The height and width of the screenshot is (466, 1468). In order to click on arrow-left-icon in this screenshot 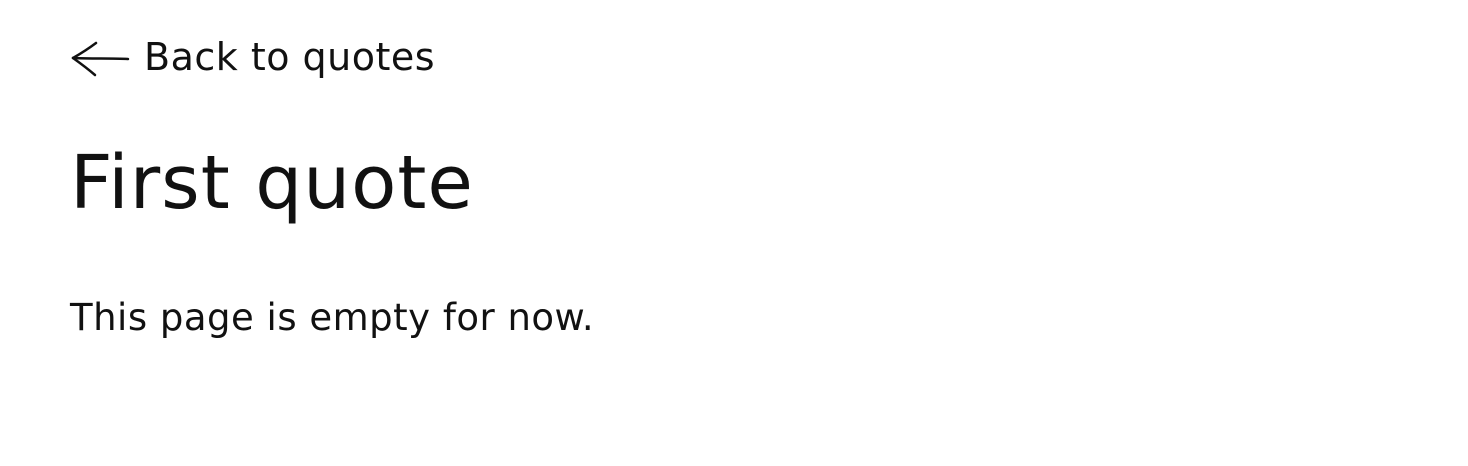, I will do `click(100, 57)`.